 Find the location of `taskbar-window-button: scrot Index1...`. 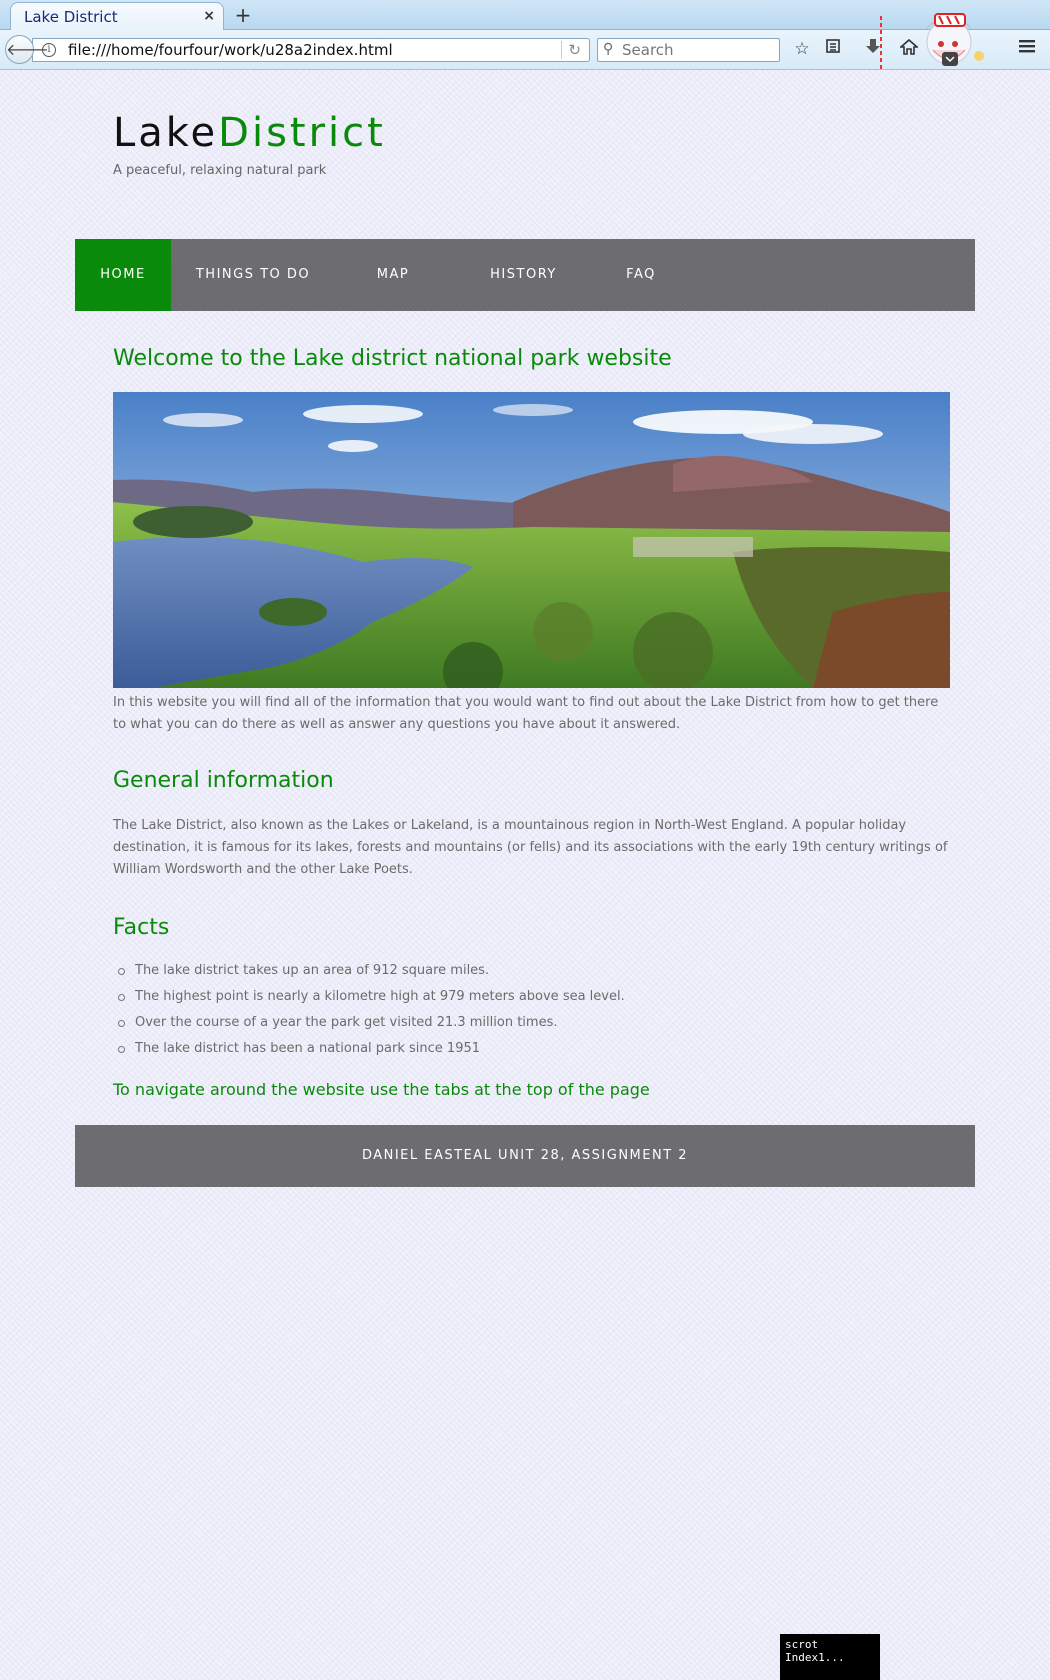

taskbar-window-button: scrot Index1... is located at coordinates (830, 1657).